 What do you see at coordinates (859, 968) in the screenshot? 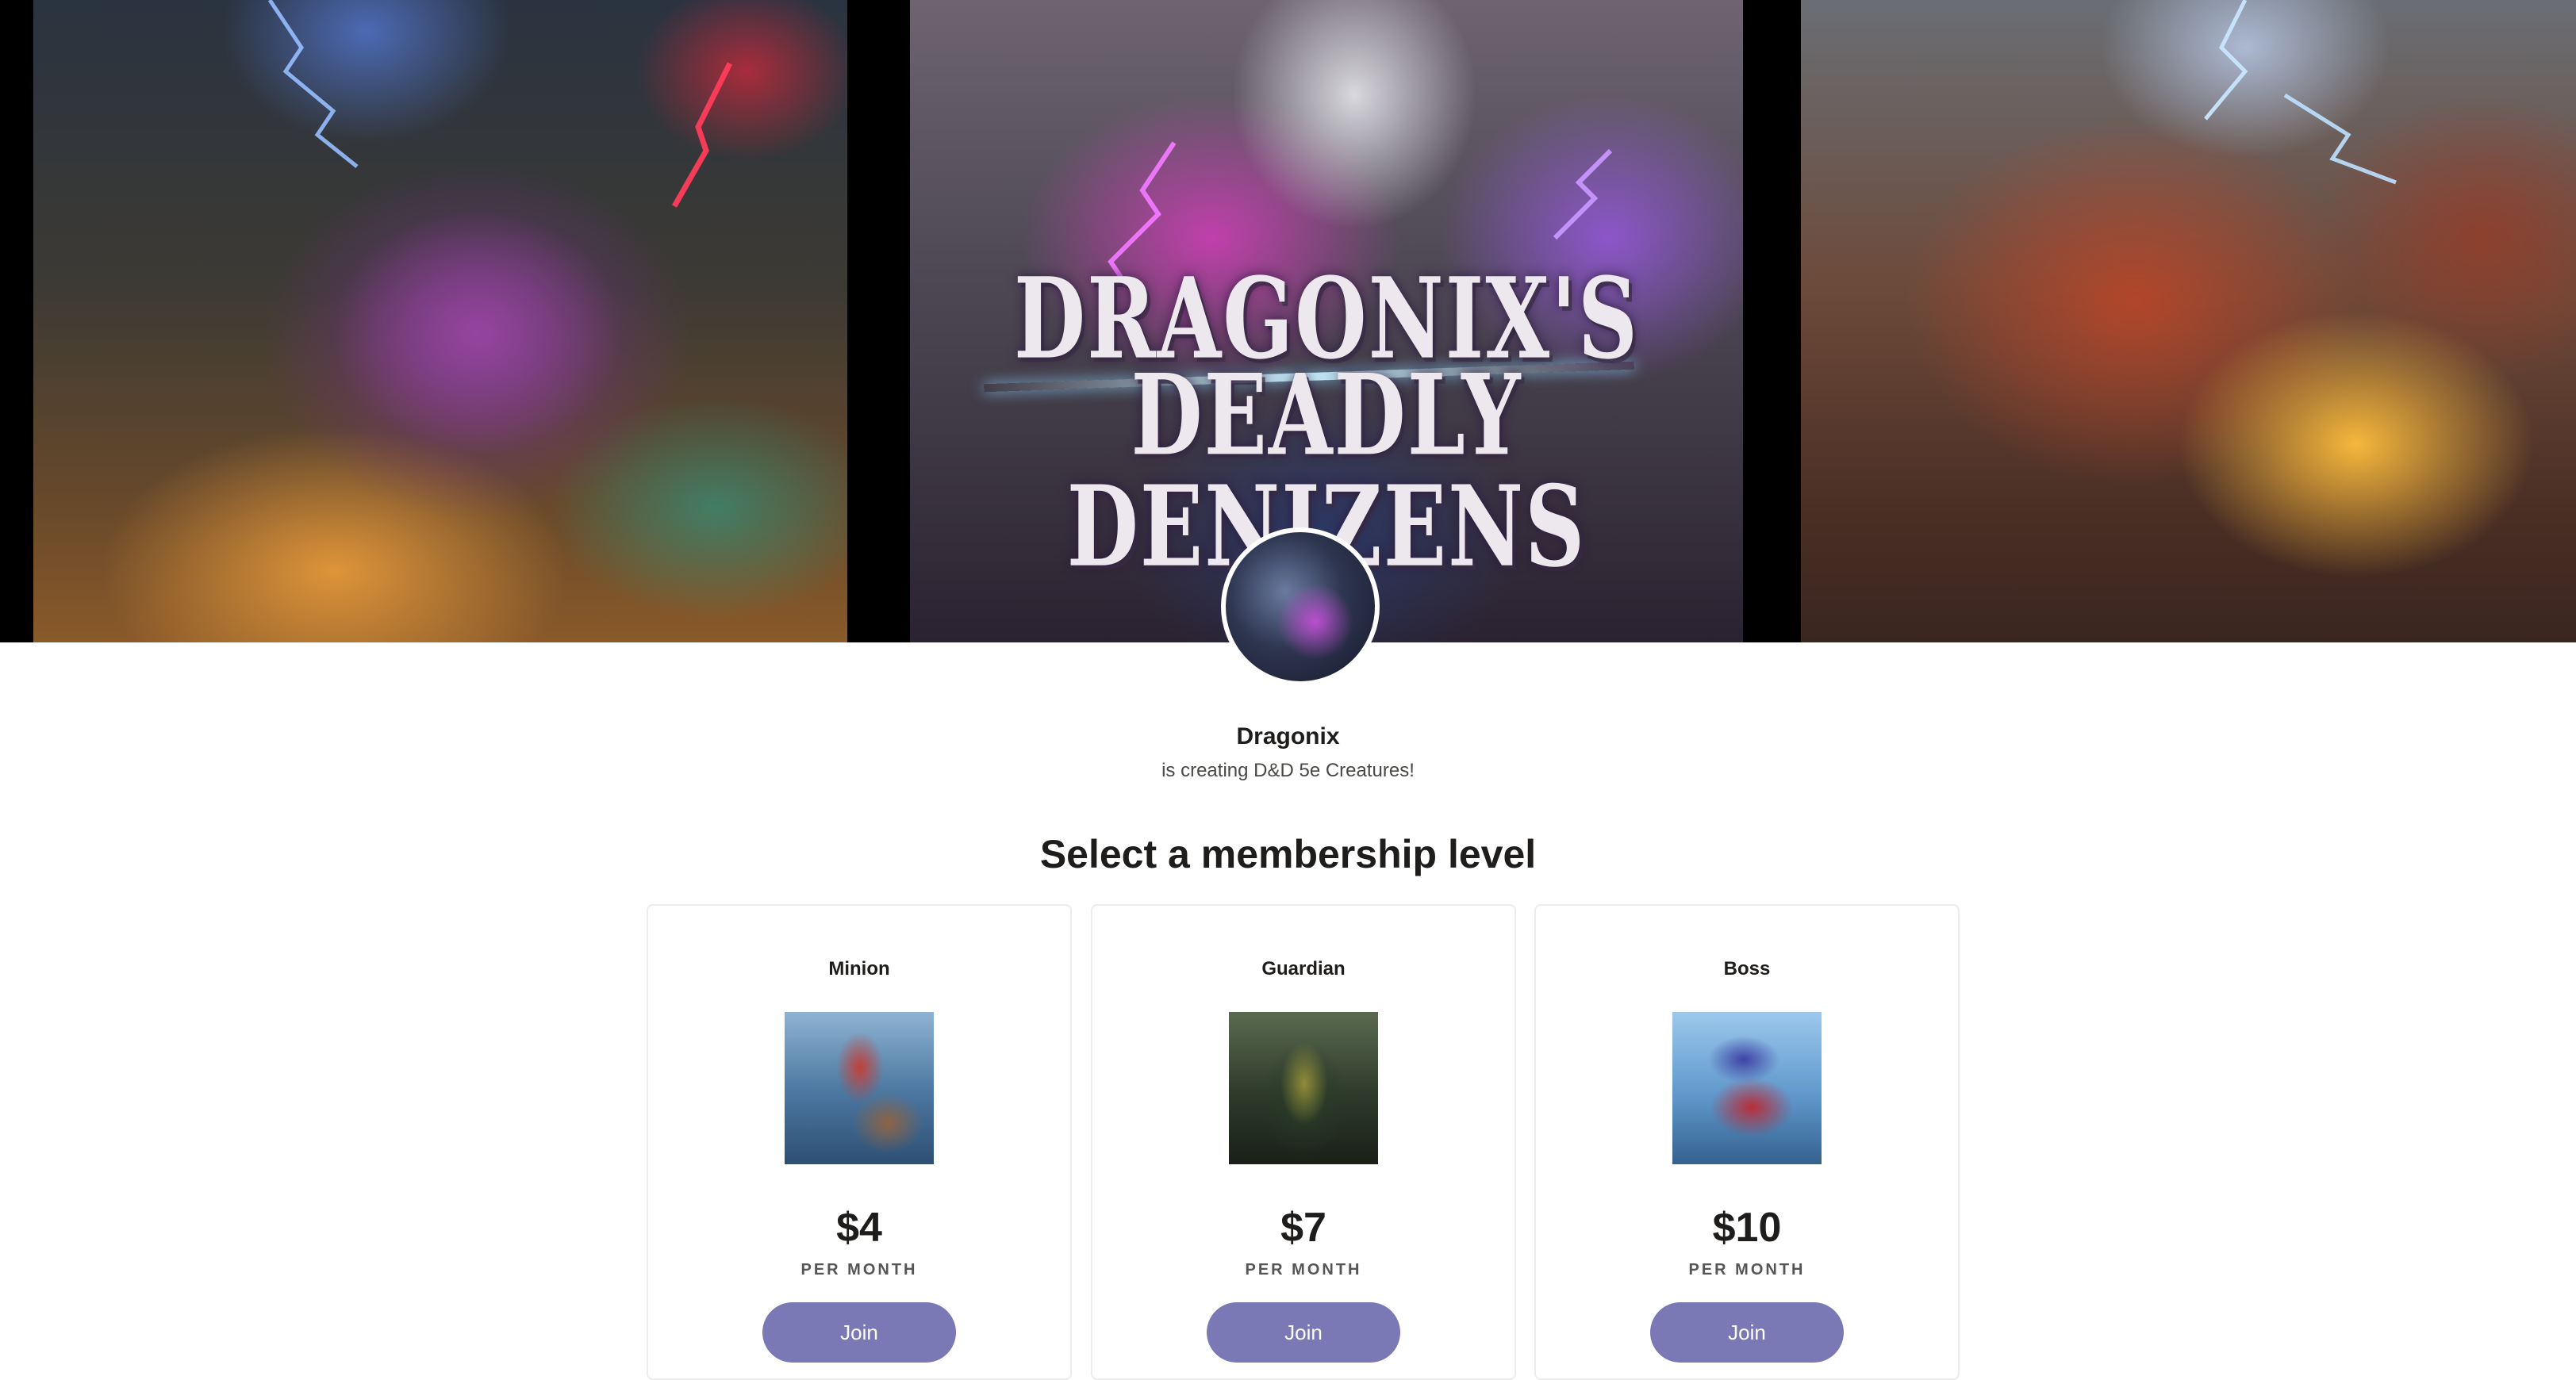
I see `tier-name: Minion` at bounding box center [859, 968].